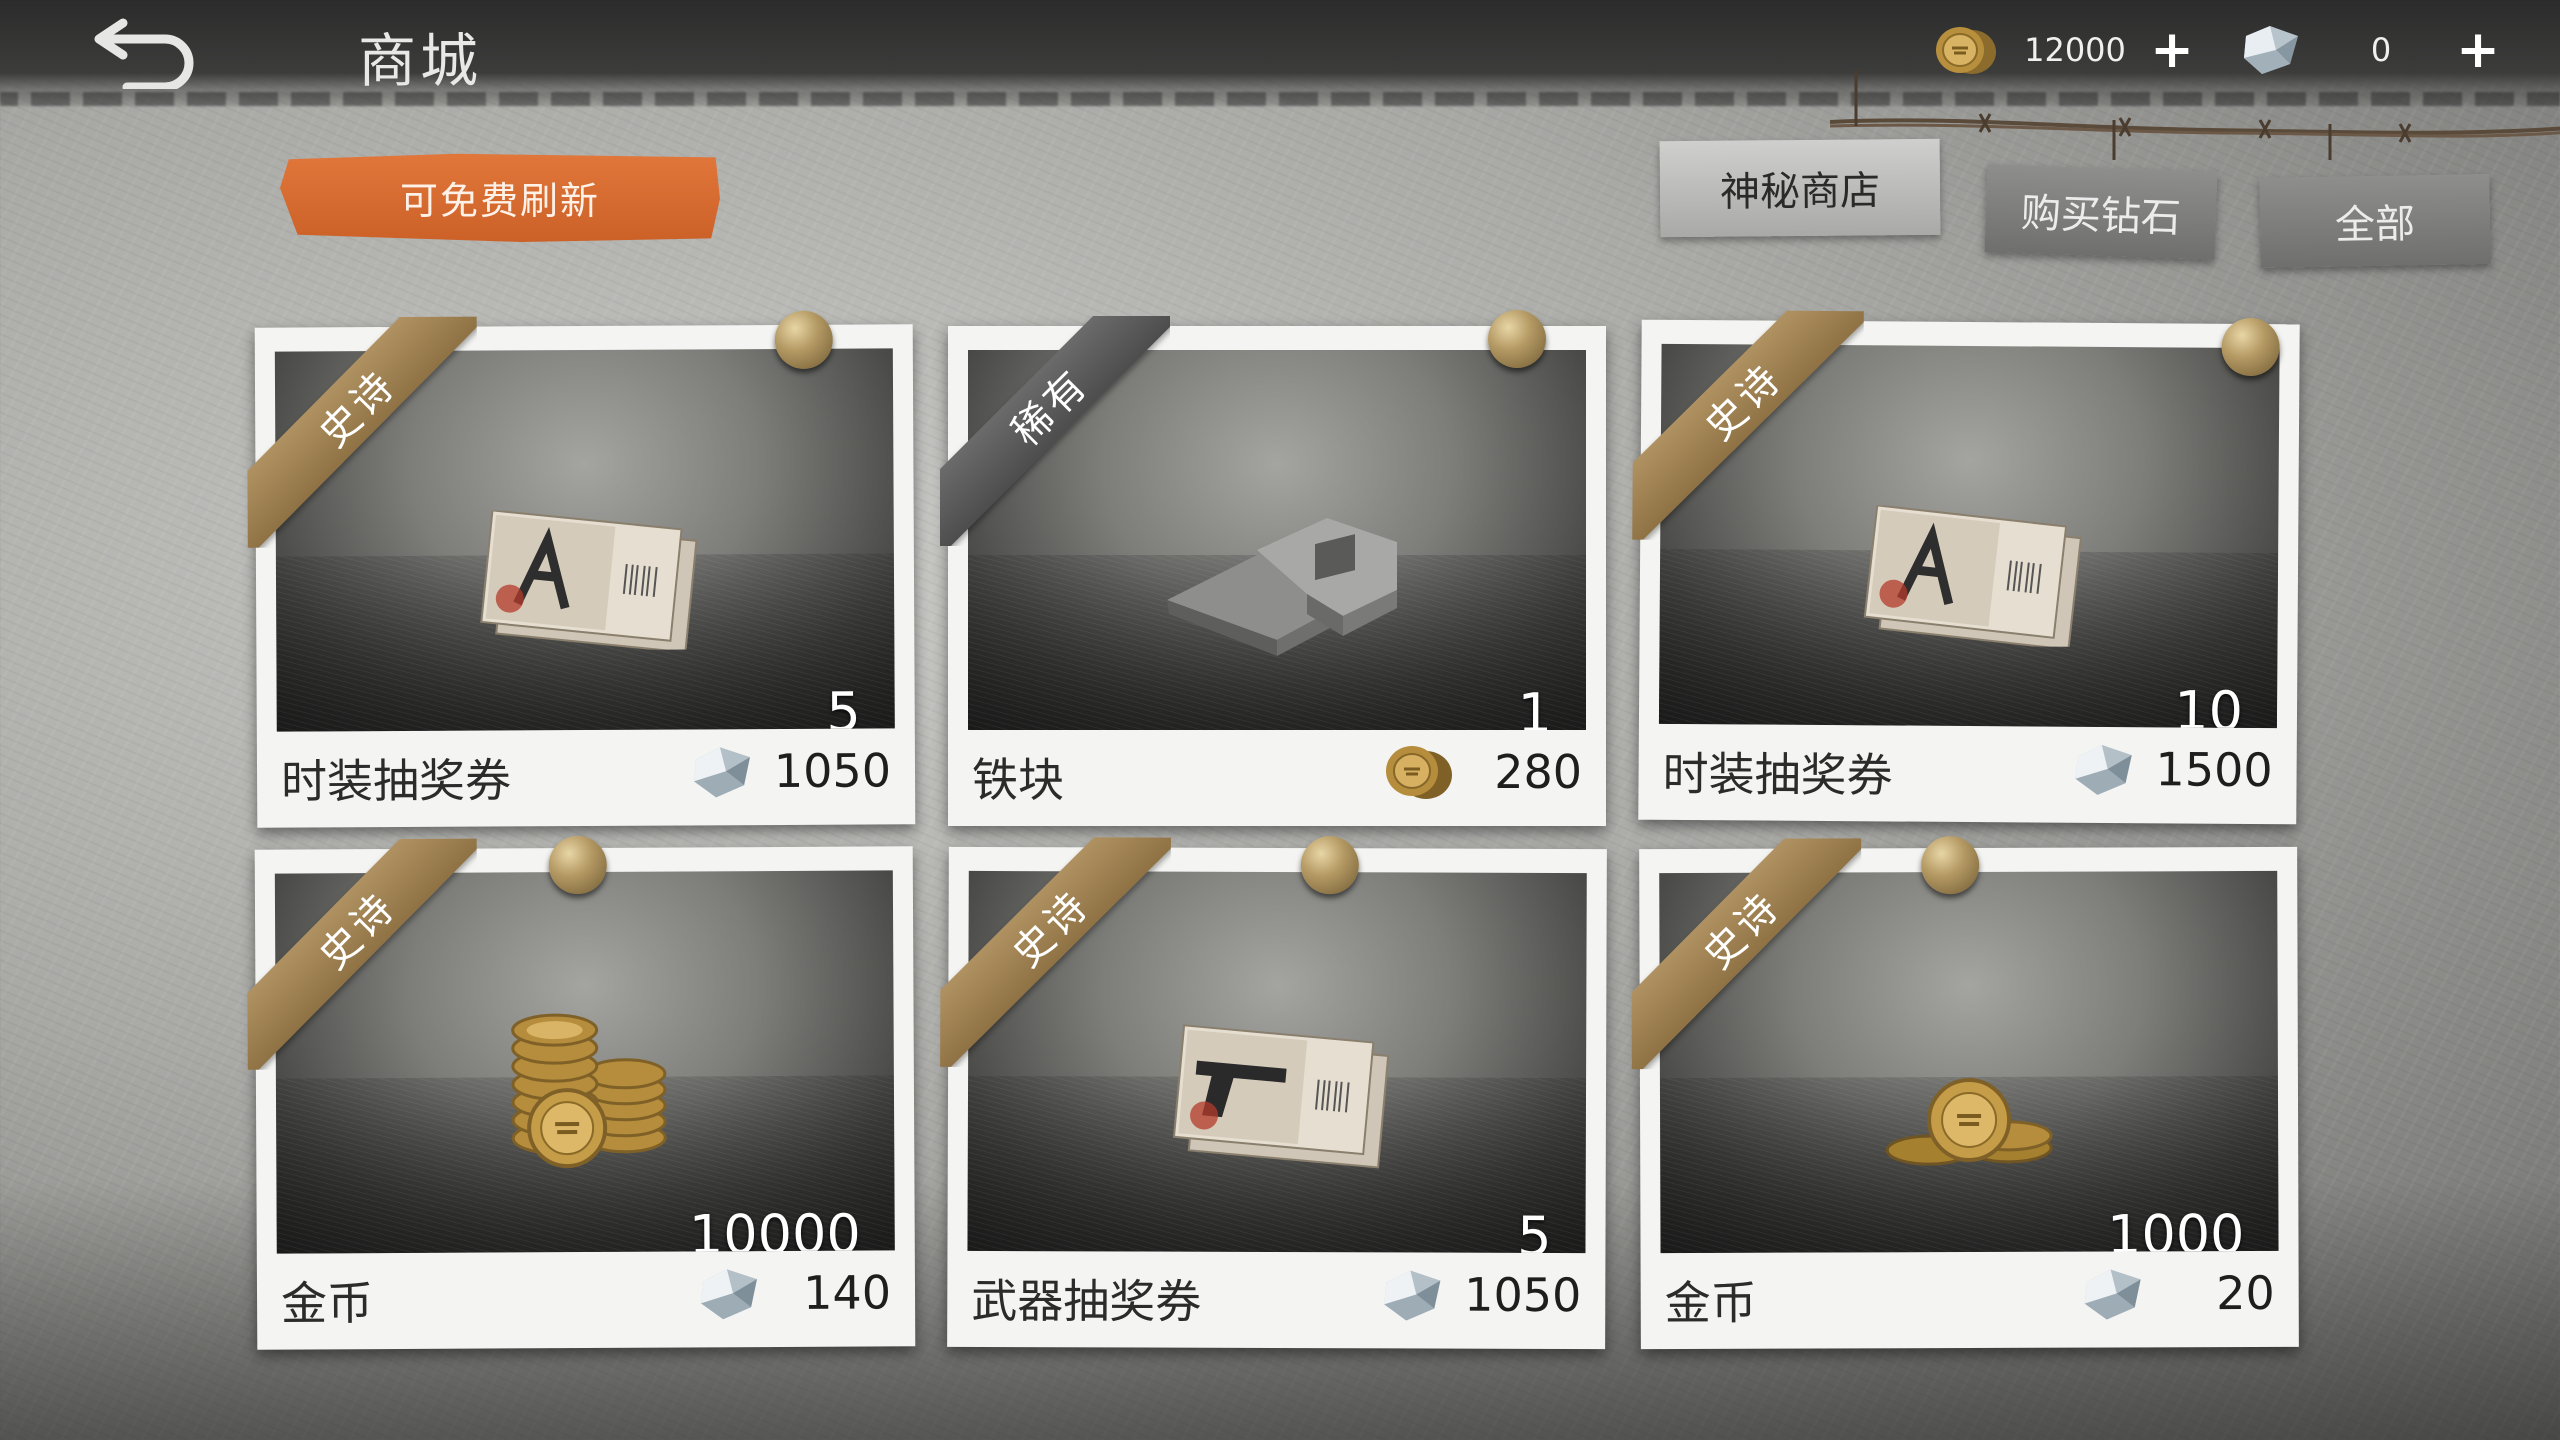 The height and width of the screenshot is (1440, 2560). I want to click on diamond-currency: 0 +, so click(2368, 50).